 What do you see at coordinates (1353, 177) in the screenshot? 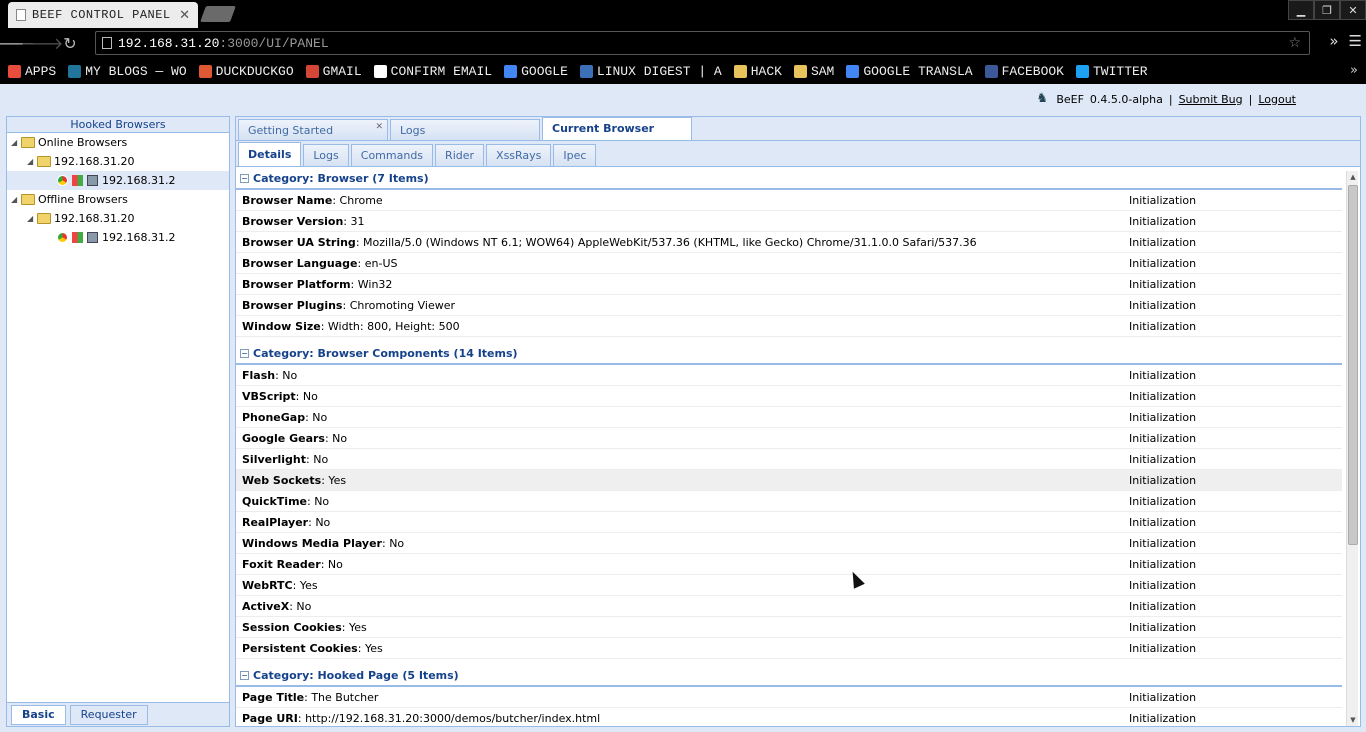
I see `scroll-up-icon: ▲` at bounding box center [1353, 177].